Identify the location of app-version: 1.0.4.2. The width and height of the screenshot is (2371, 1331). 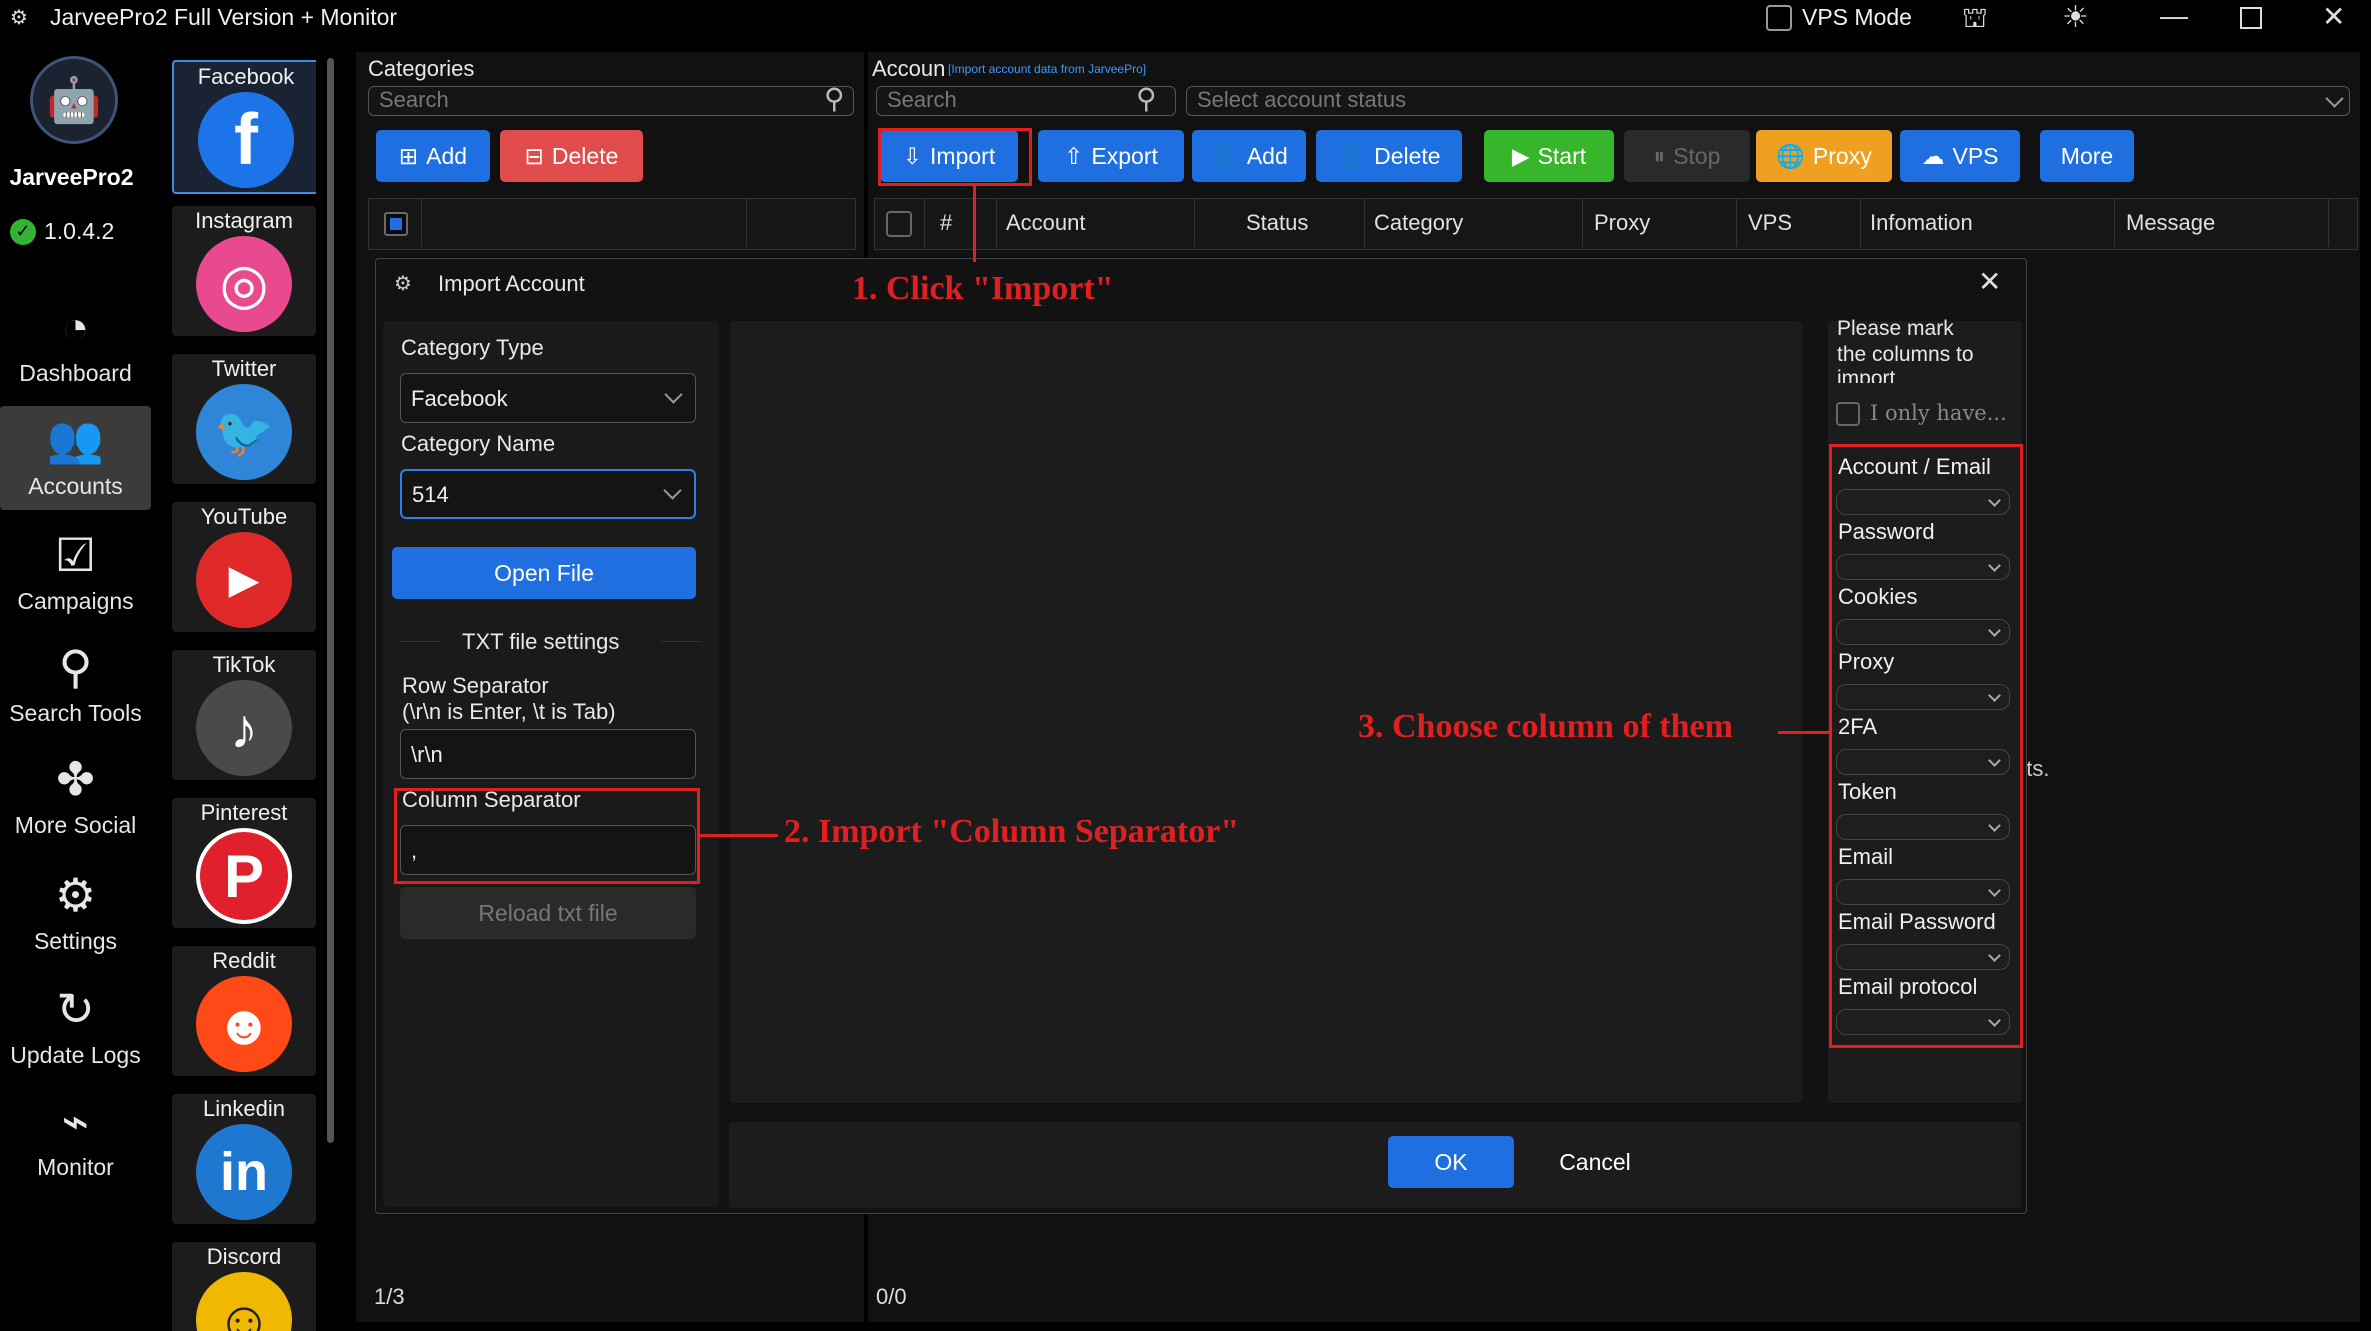
(79, 231).